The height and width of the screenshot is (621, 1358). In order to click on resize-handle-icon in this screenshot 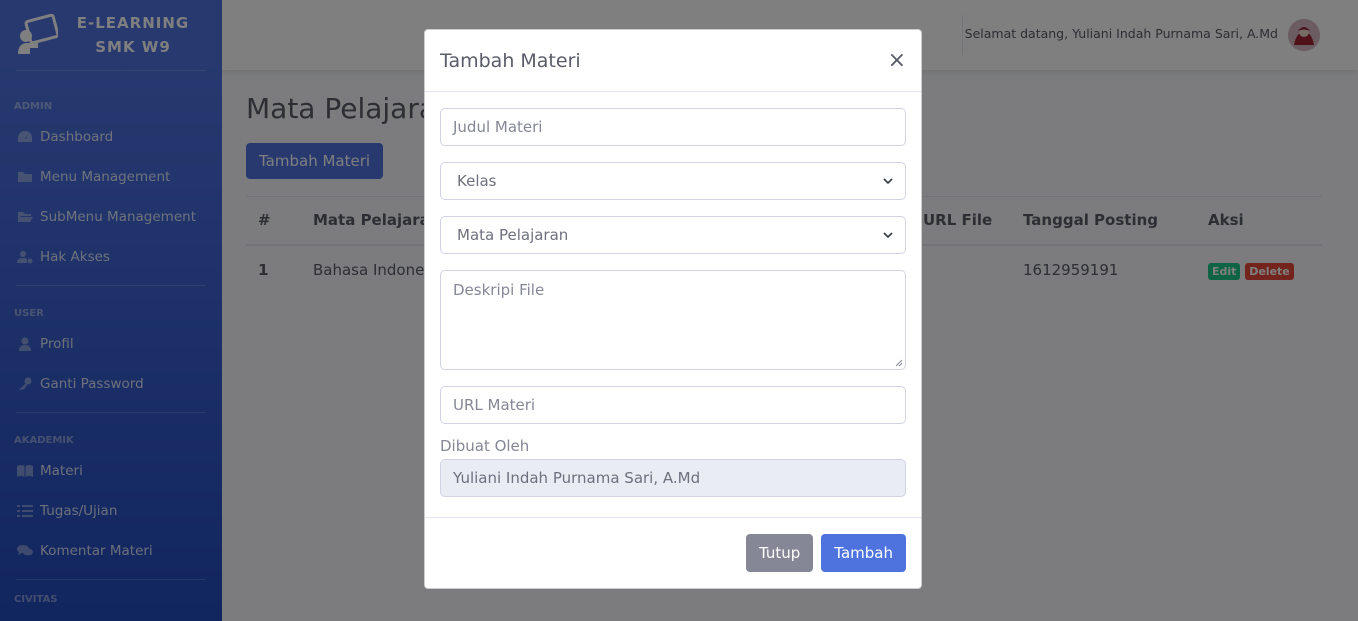, I will do `click(899, 363)`.